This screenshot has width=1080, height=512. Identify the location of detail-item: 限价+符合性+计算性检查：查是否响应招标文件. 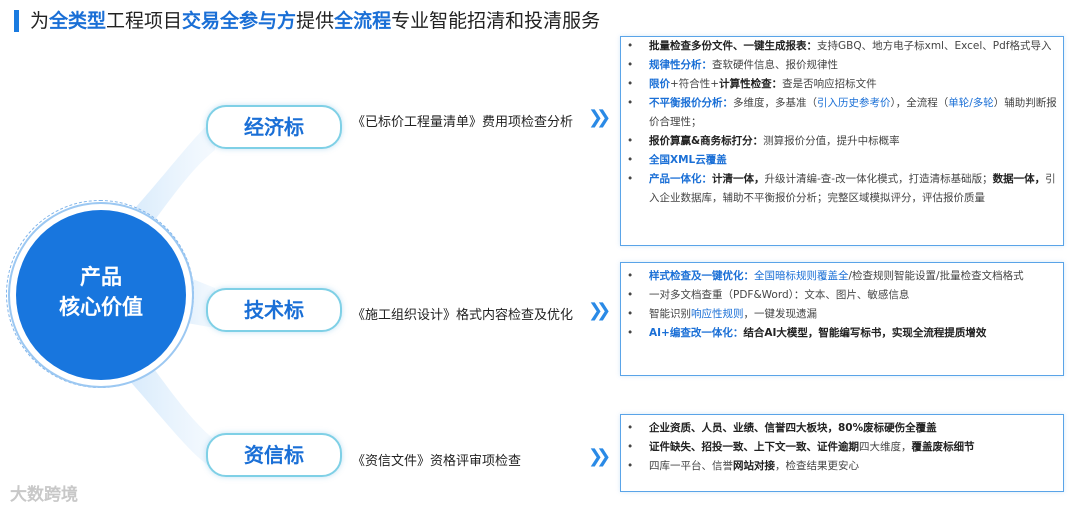
(842, 84).